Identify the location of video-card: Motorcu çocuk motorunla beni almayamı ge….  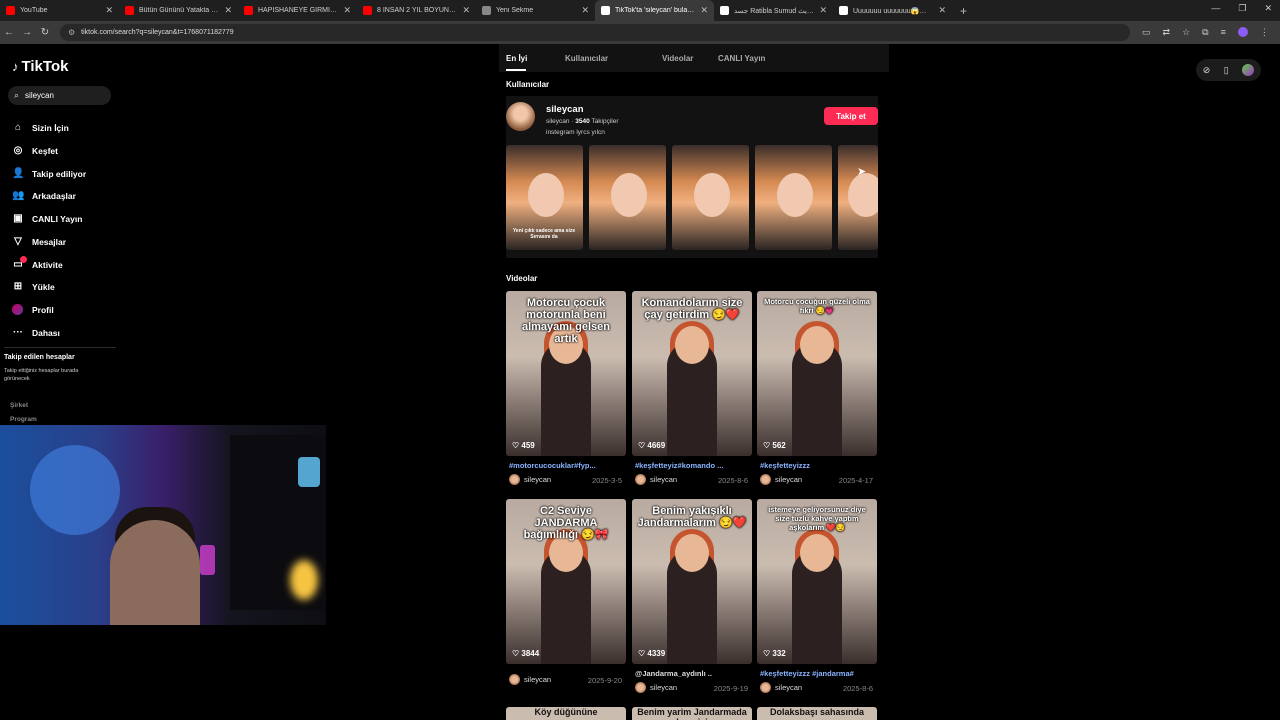
(566, 388).